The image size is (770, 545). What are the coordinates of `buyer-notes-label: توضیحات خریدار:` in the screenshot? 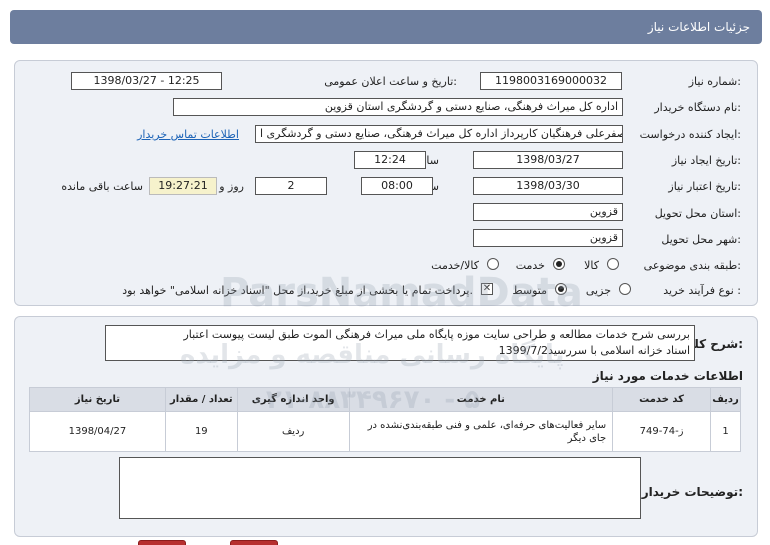 It's located at (692, 492).